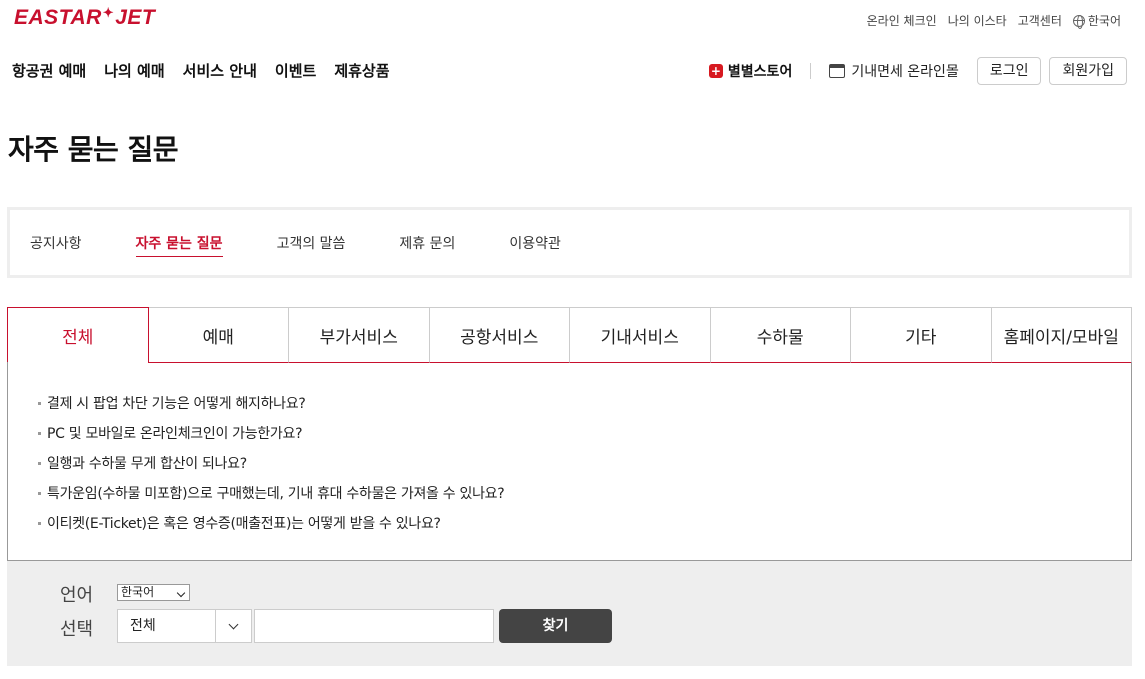 The image size is (1145, 679). What do you see at coordinates (56, 243) in the screenshot?
I see `sub-nav-item-notice: 공지사항` at bounding box center [56, 243].